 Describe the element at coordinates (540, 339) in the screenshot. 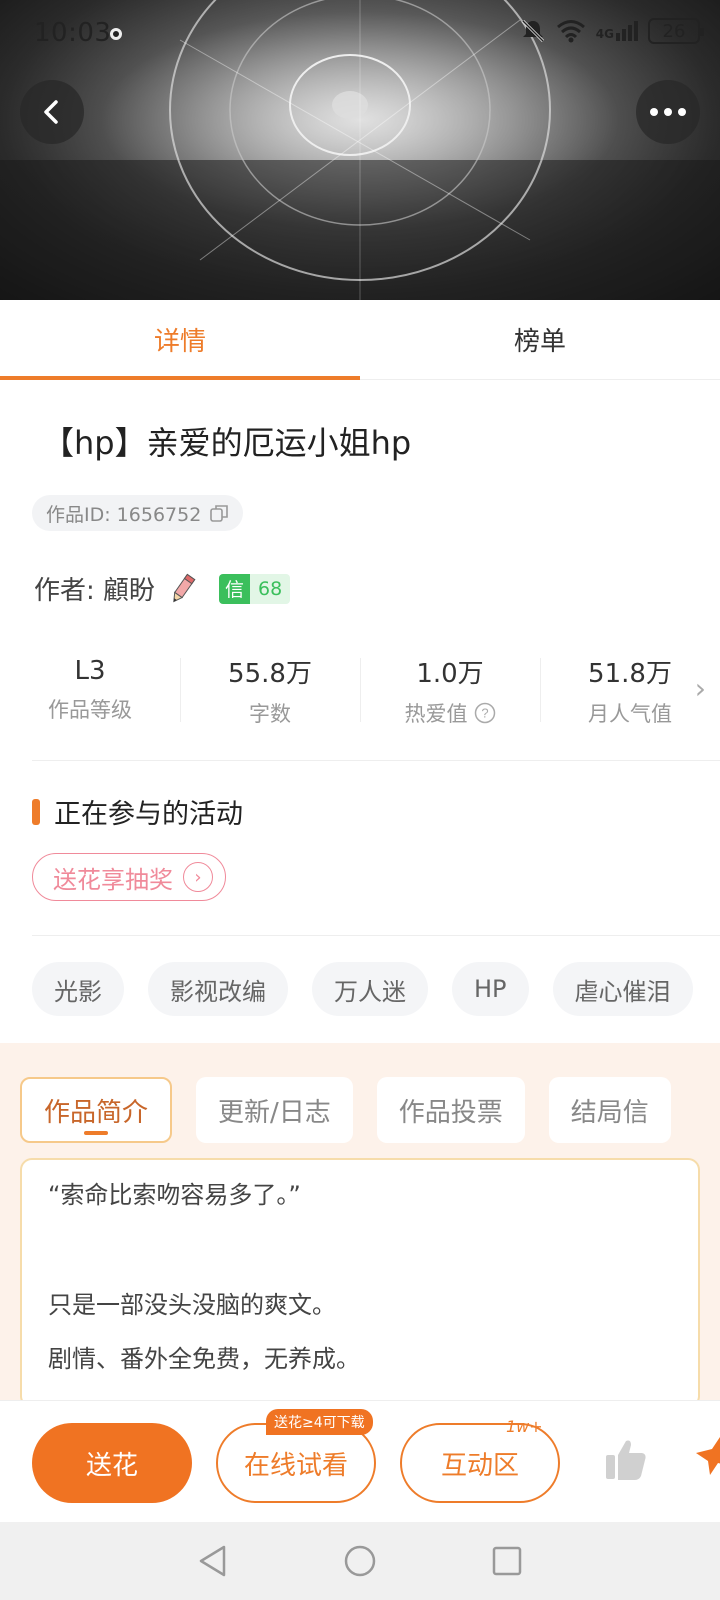

I see `tab-rankings: 榜单` at that location.